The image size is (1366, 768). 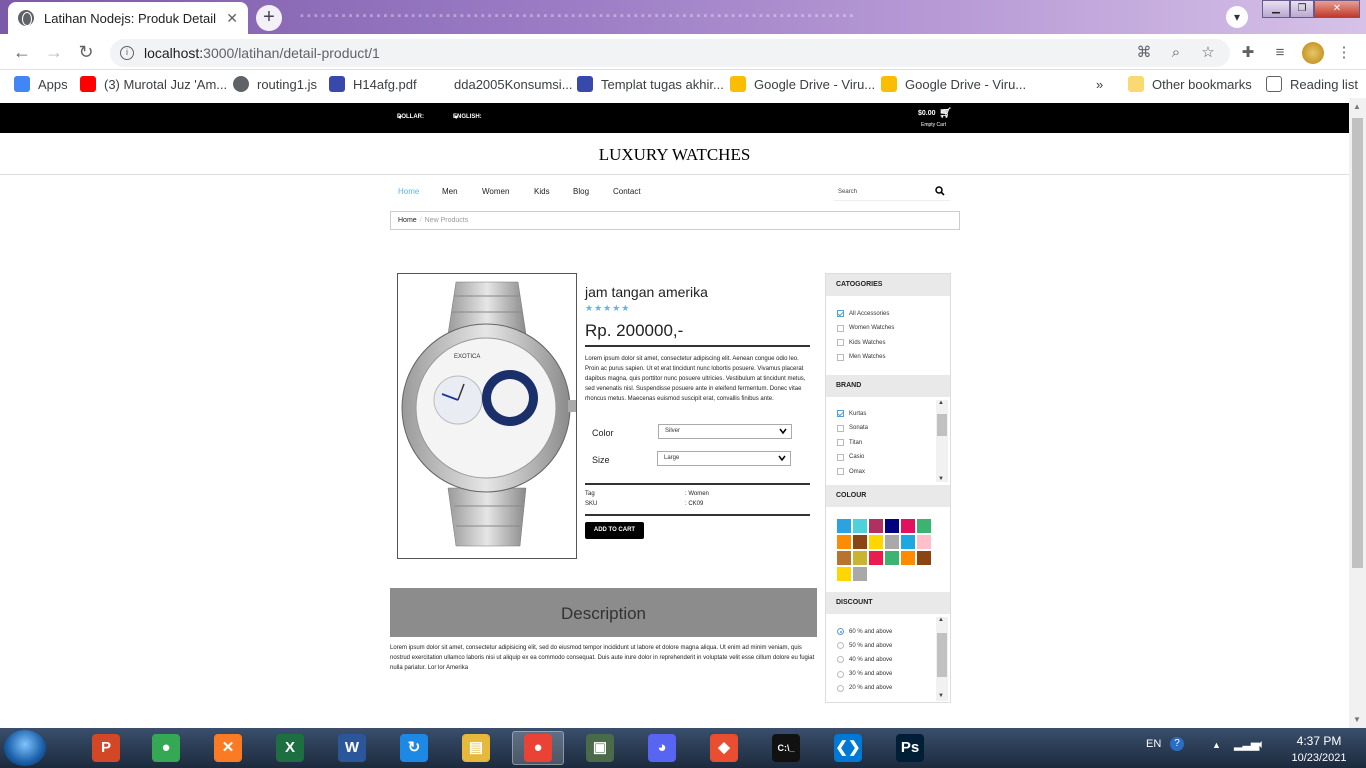 I want to click on back-arrow-icon: ←, so click(x=22, y=52).